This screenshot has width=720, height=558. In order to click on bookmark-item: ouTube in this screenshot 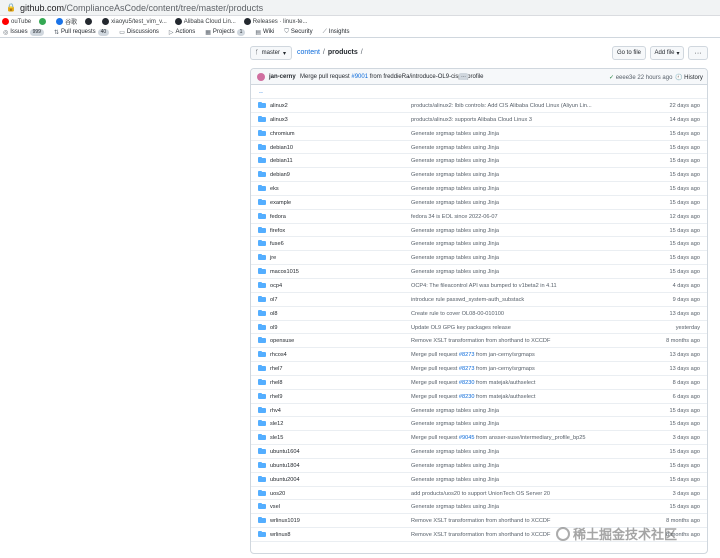, I will do `click(16, 21)`.